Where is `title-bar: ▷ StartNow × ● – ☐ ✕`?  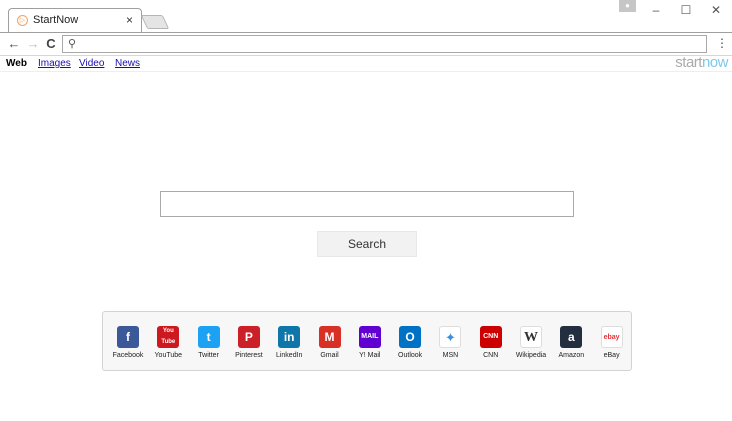 title-bar: ▷ StartNow × ● – ☐ ✕ is located at coordinates (366, 16).